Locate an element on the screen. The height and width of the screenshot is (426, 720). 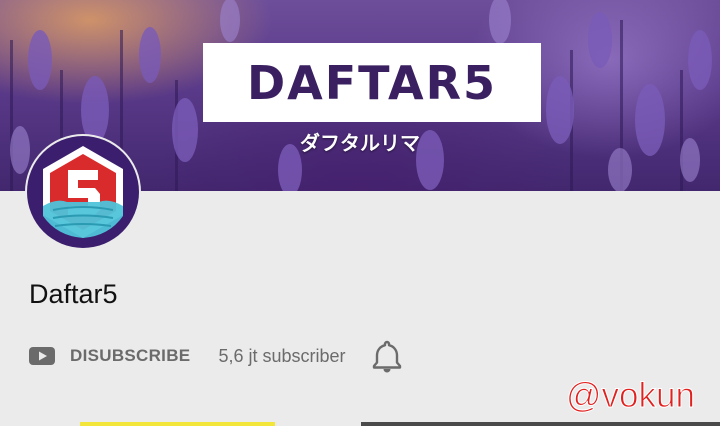
unsubscribe-button: DISUBSCRIBE is located at coordinates (130, 356).